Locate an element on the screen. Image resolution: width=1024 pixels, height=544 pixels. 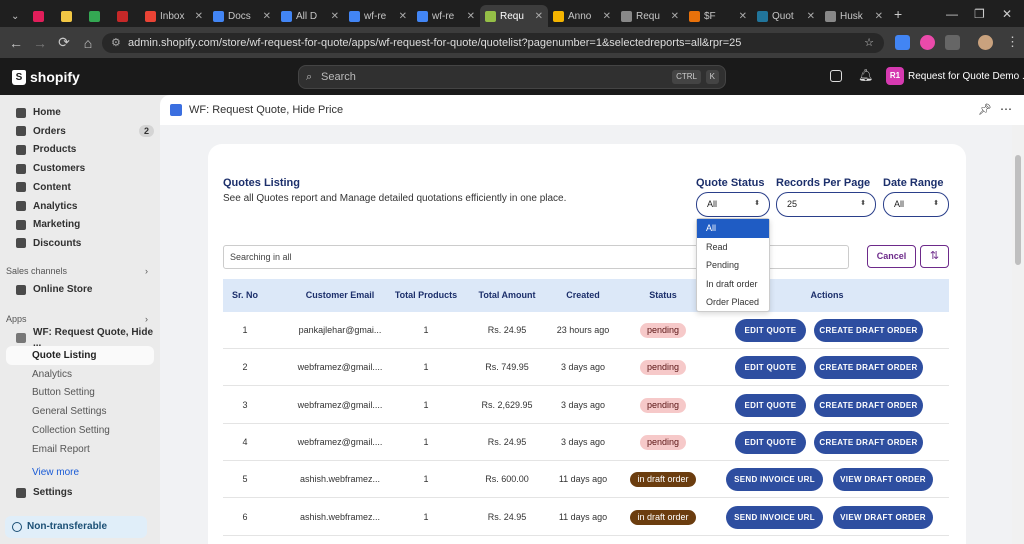
color-extension-icon is located at coordinates (927, 42).